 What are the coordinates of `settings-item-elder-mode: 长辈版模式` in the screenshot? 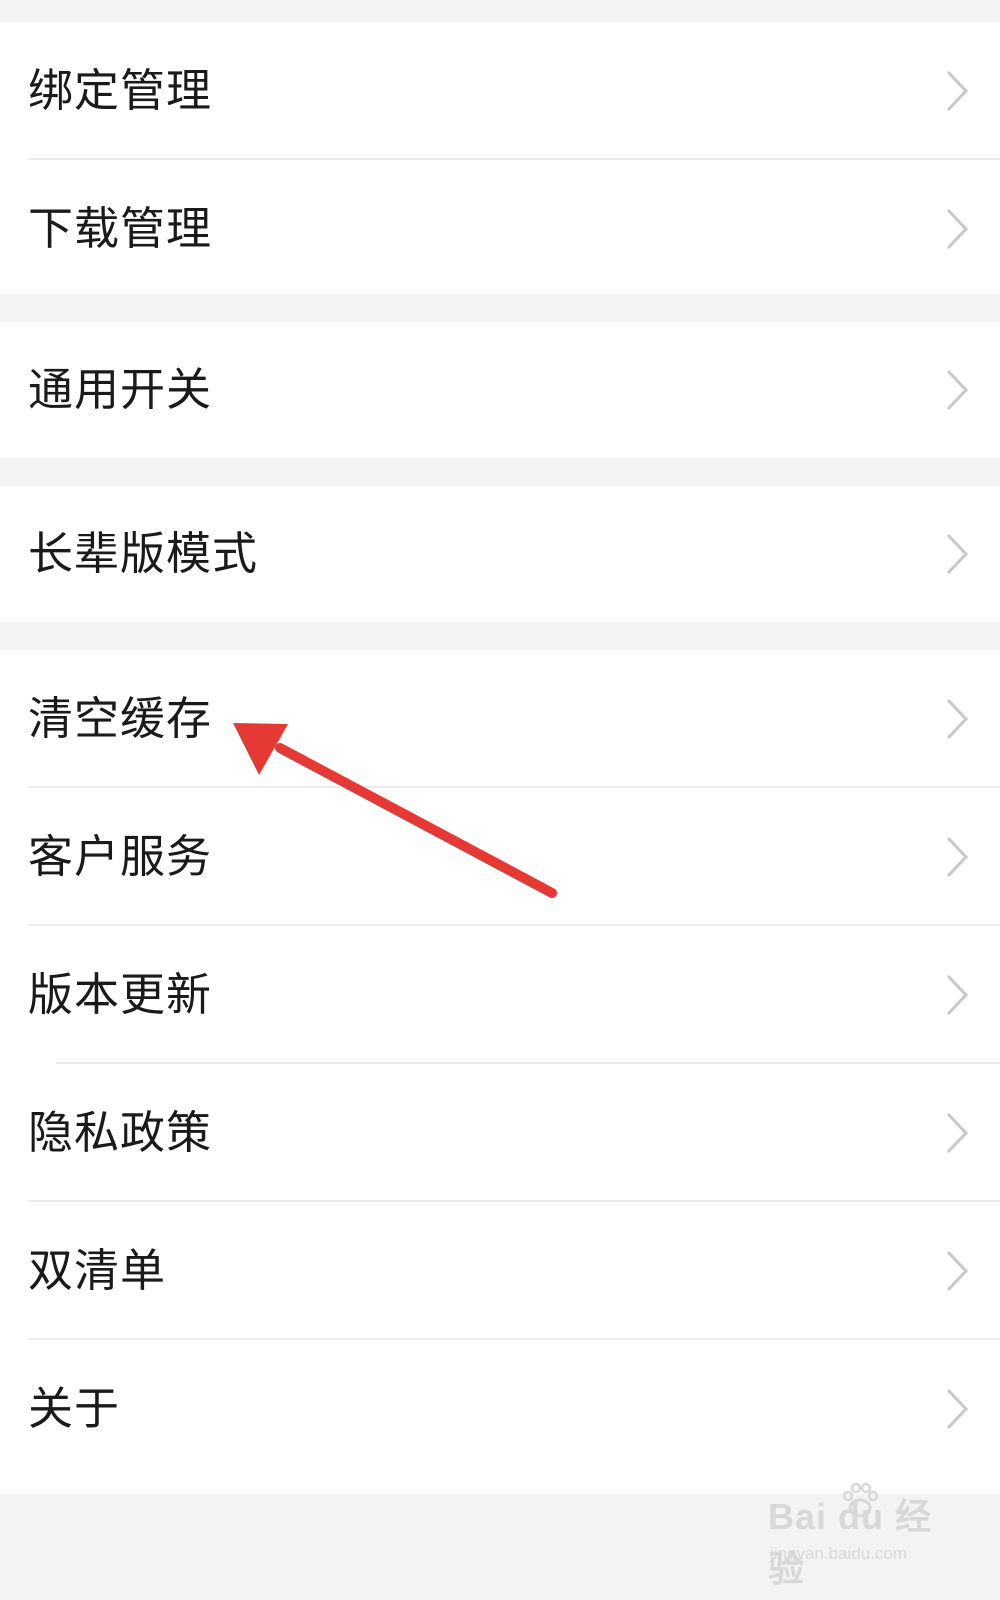 It's located at (500, 554).